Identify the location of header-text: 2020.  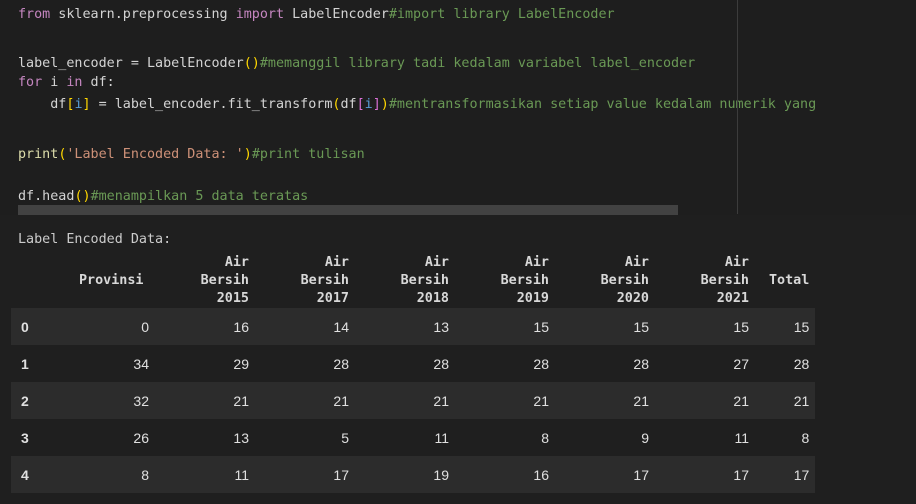
(632, 298).